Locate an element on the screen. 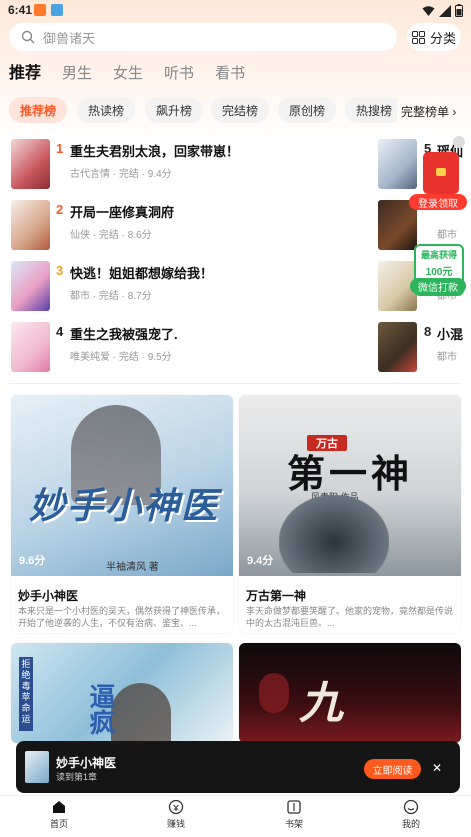 The width and height of the screenshot is (471, 837). book-meta: 都市 · 完结 · 8.7分 is located at coordinates (111, 296).